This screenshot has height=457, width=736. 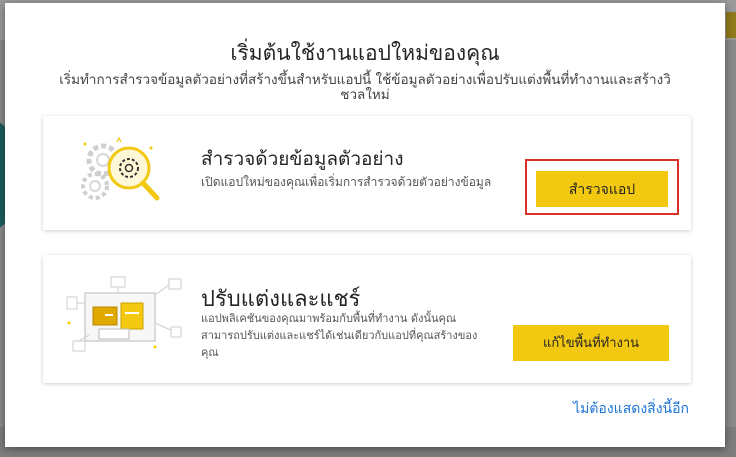 I want to click on magnifier-gears-icon, so click(x=120, y=168).